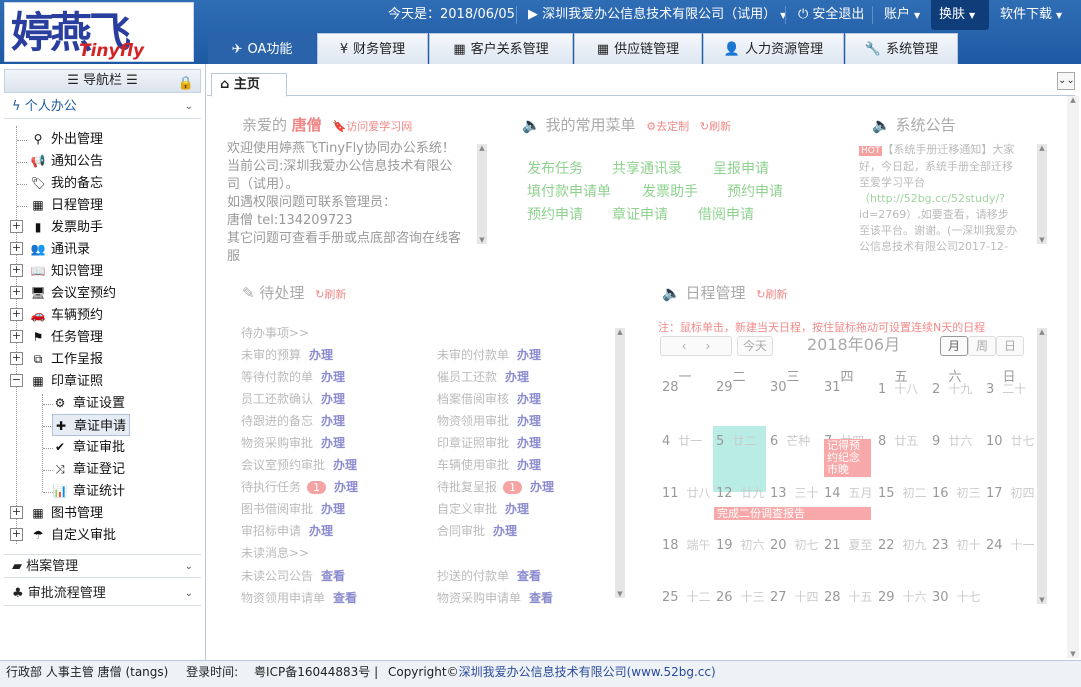 The image size is (1081, 687). I want to click on chevron-left-icon: ‹, so click(684, 346).